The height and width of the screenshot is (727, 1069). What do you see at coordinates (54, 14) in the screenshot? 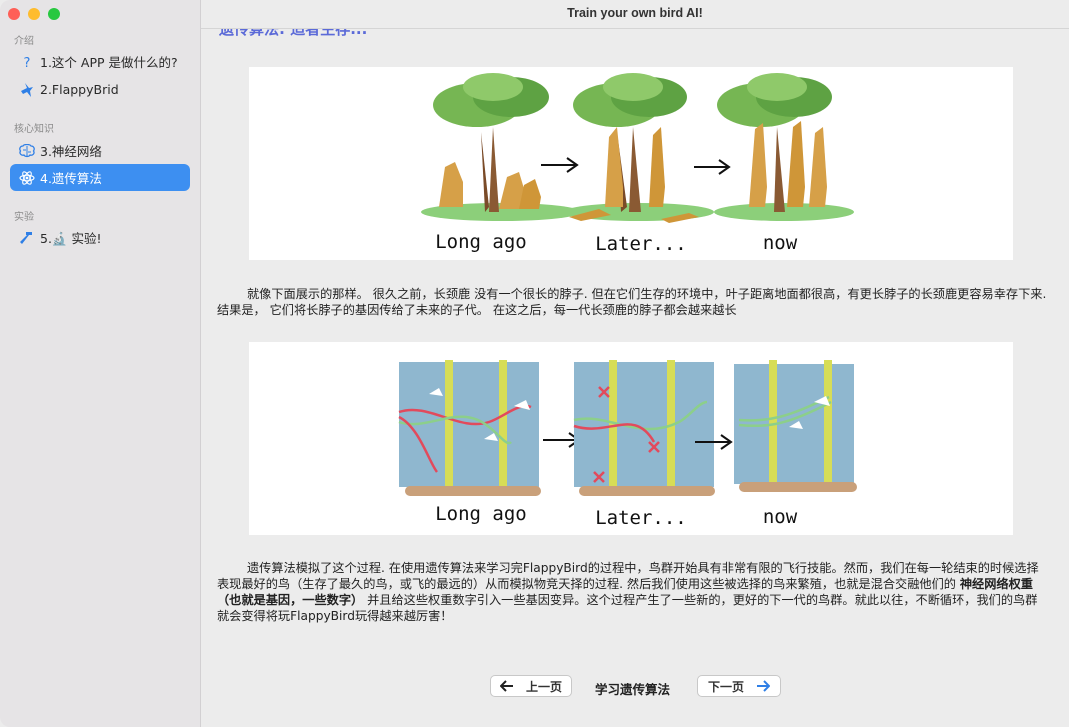
I see `zoom-window-button` at bounding box center [54, 14].